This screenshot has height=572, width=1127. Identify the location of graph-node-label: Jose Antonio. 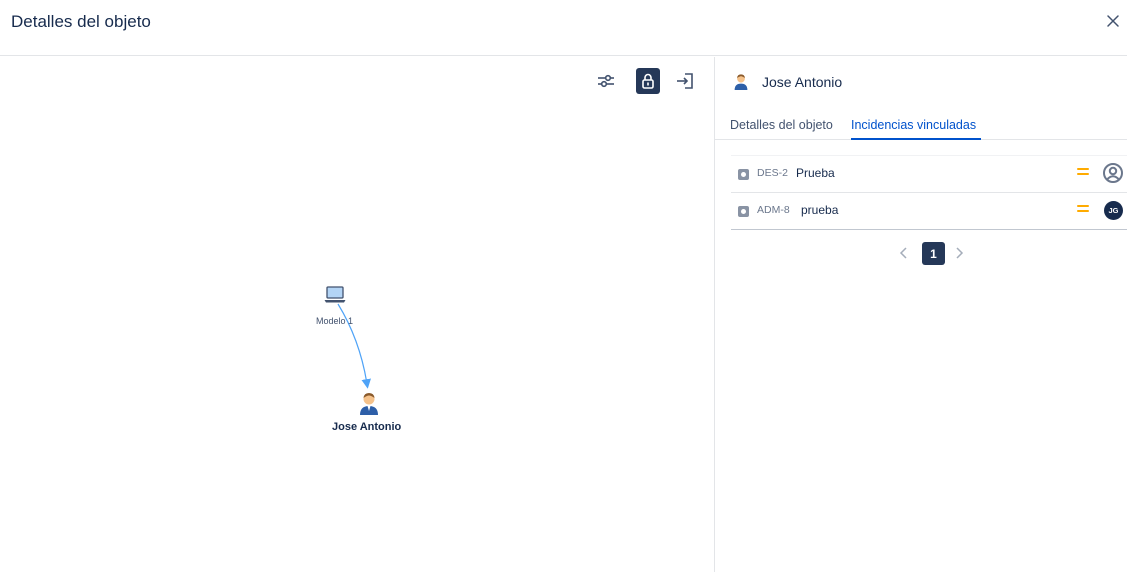
(367, 427).